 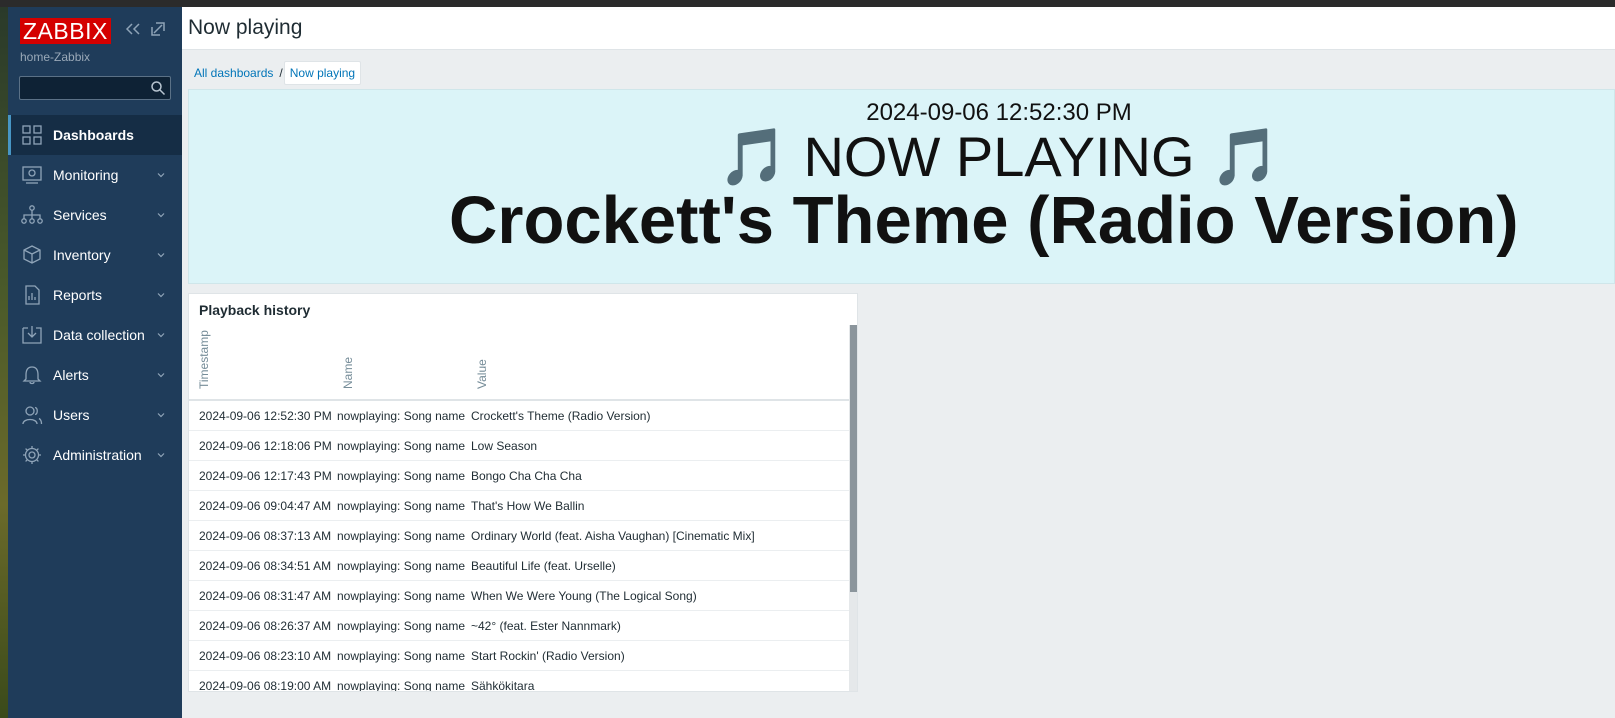 I want to click on sidebar-item-label: Services, so click(x=80, y=215).